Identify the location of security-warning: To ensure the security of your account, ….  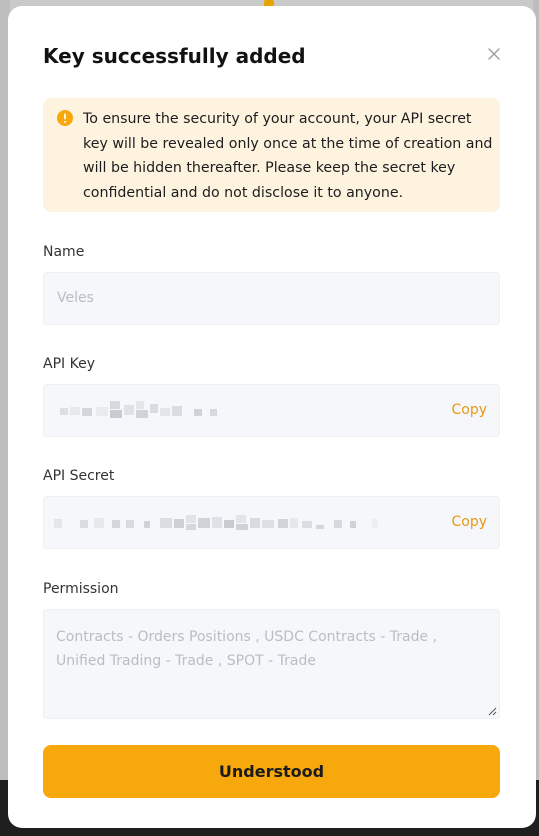
(271, 155).